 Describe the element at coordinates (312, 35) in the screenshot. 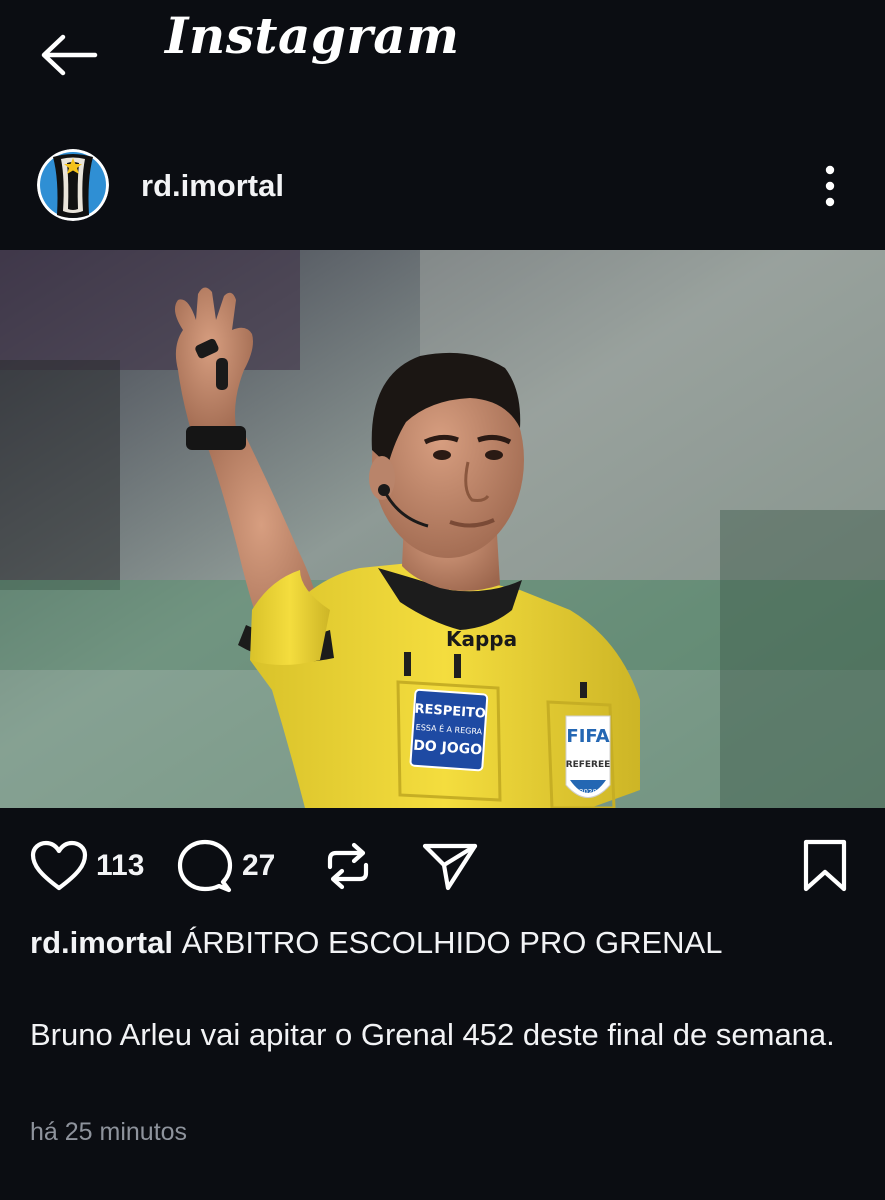

I see `instagram-wordmark: Instagram` at that location.